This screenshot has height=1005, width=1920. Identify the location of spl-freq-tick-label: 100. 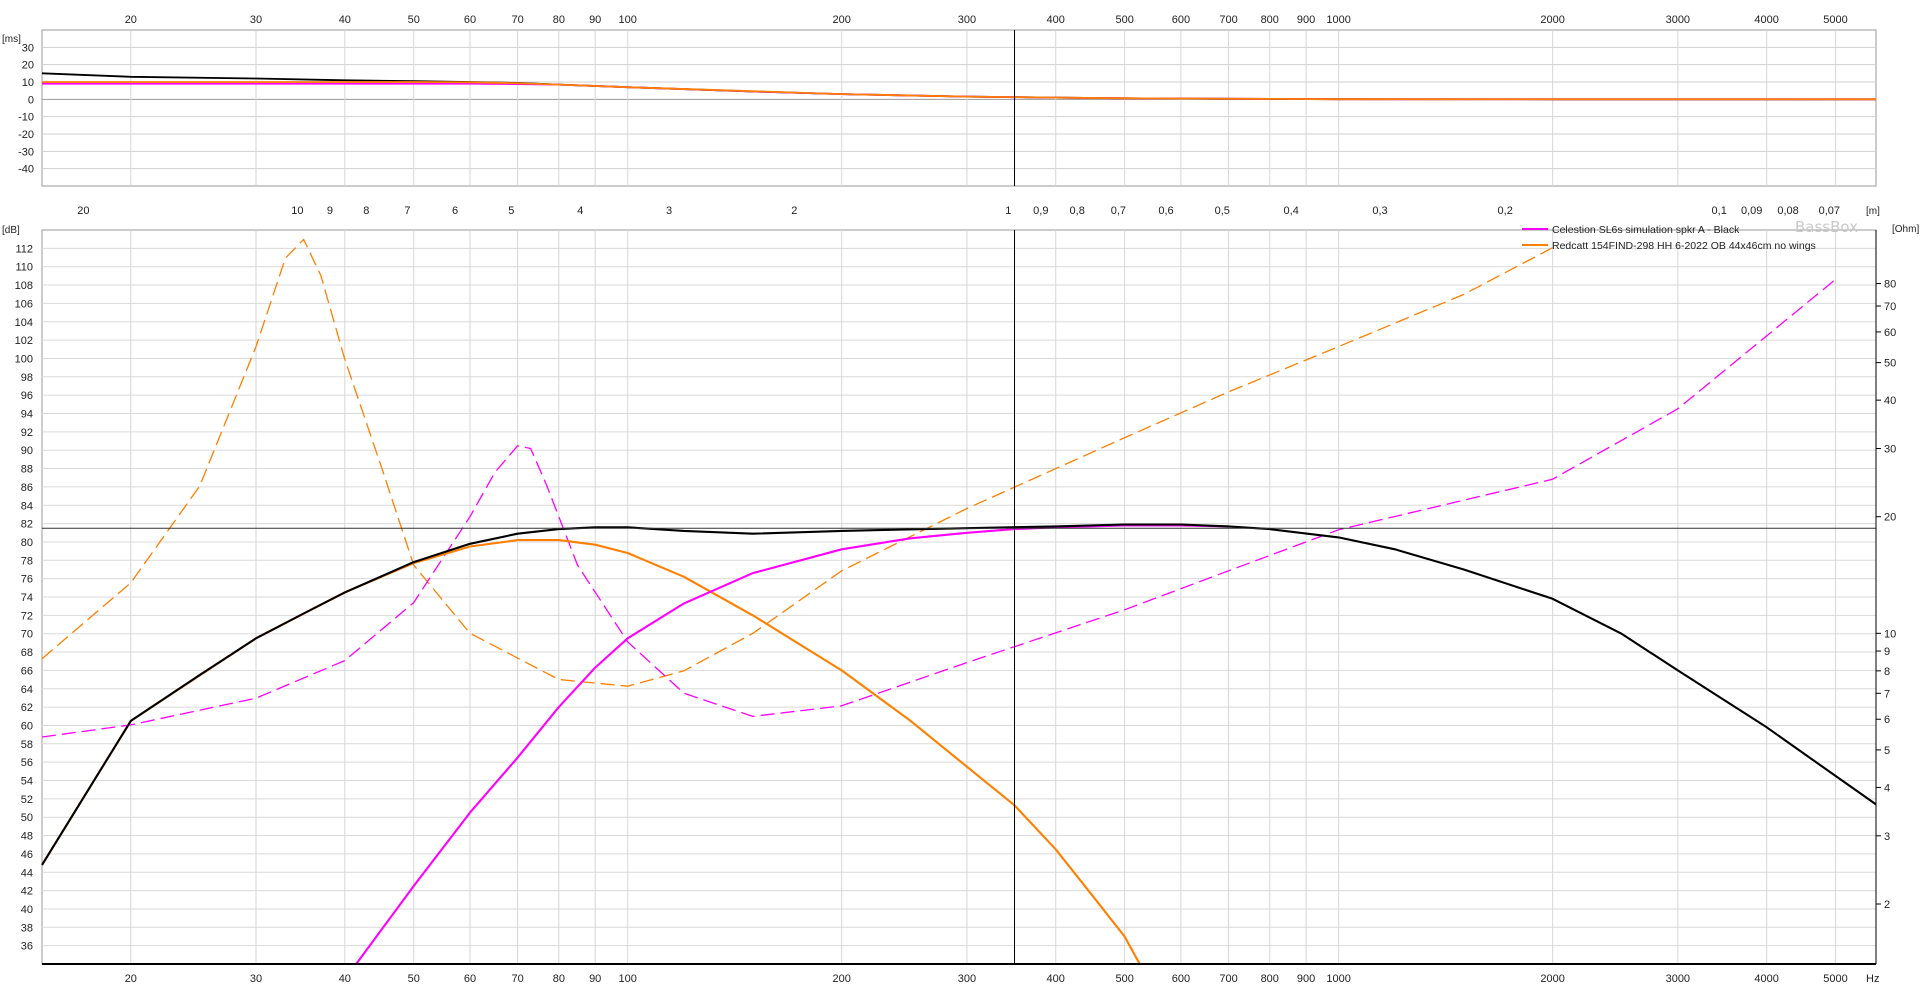
(628, 979).